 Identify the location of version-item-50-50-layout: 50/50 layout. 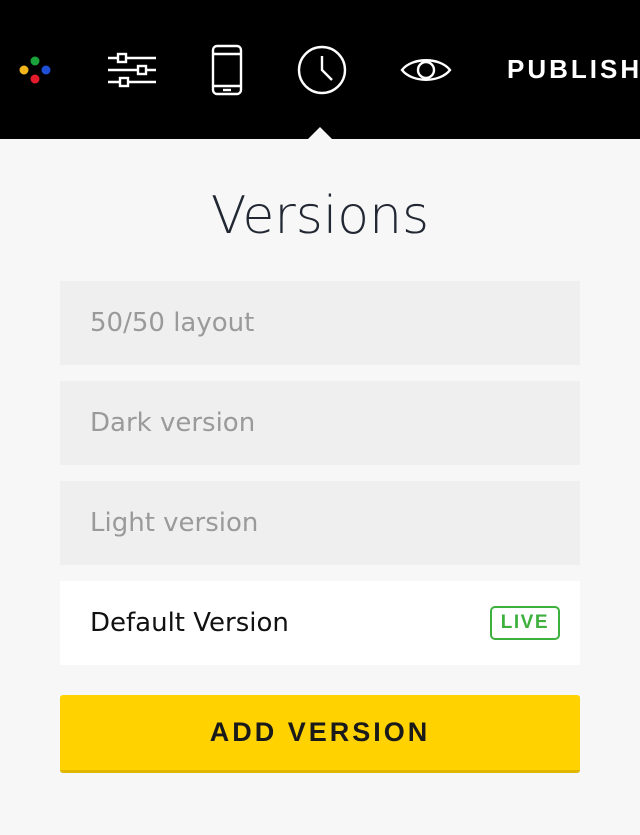
(320, 323).